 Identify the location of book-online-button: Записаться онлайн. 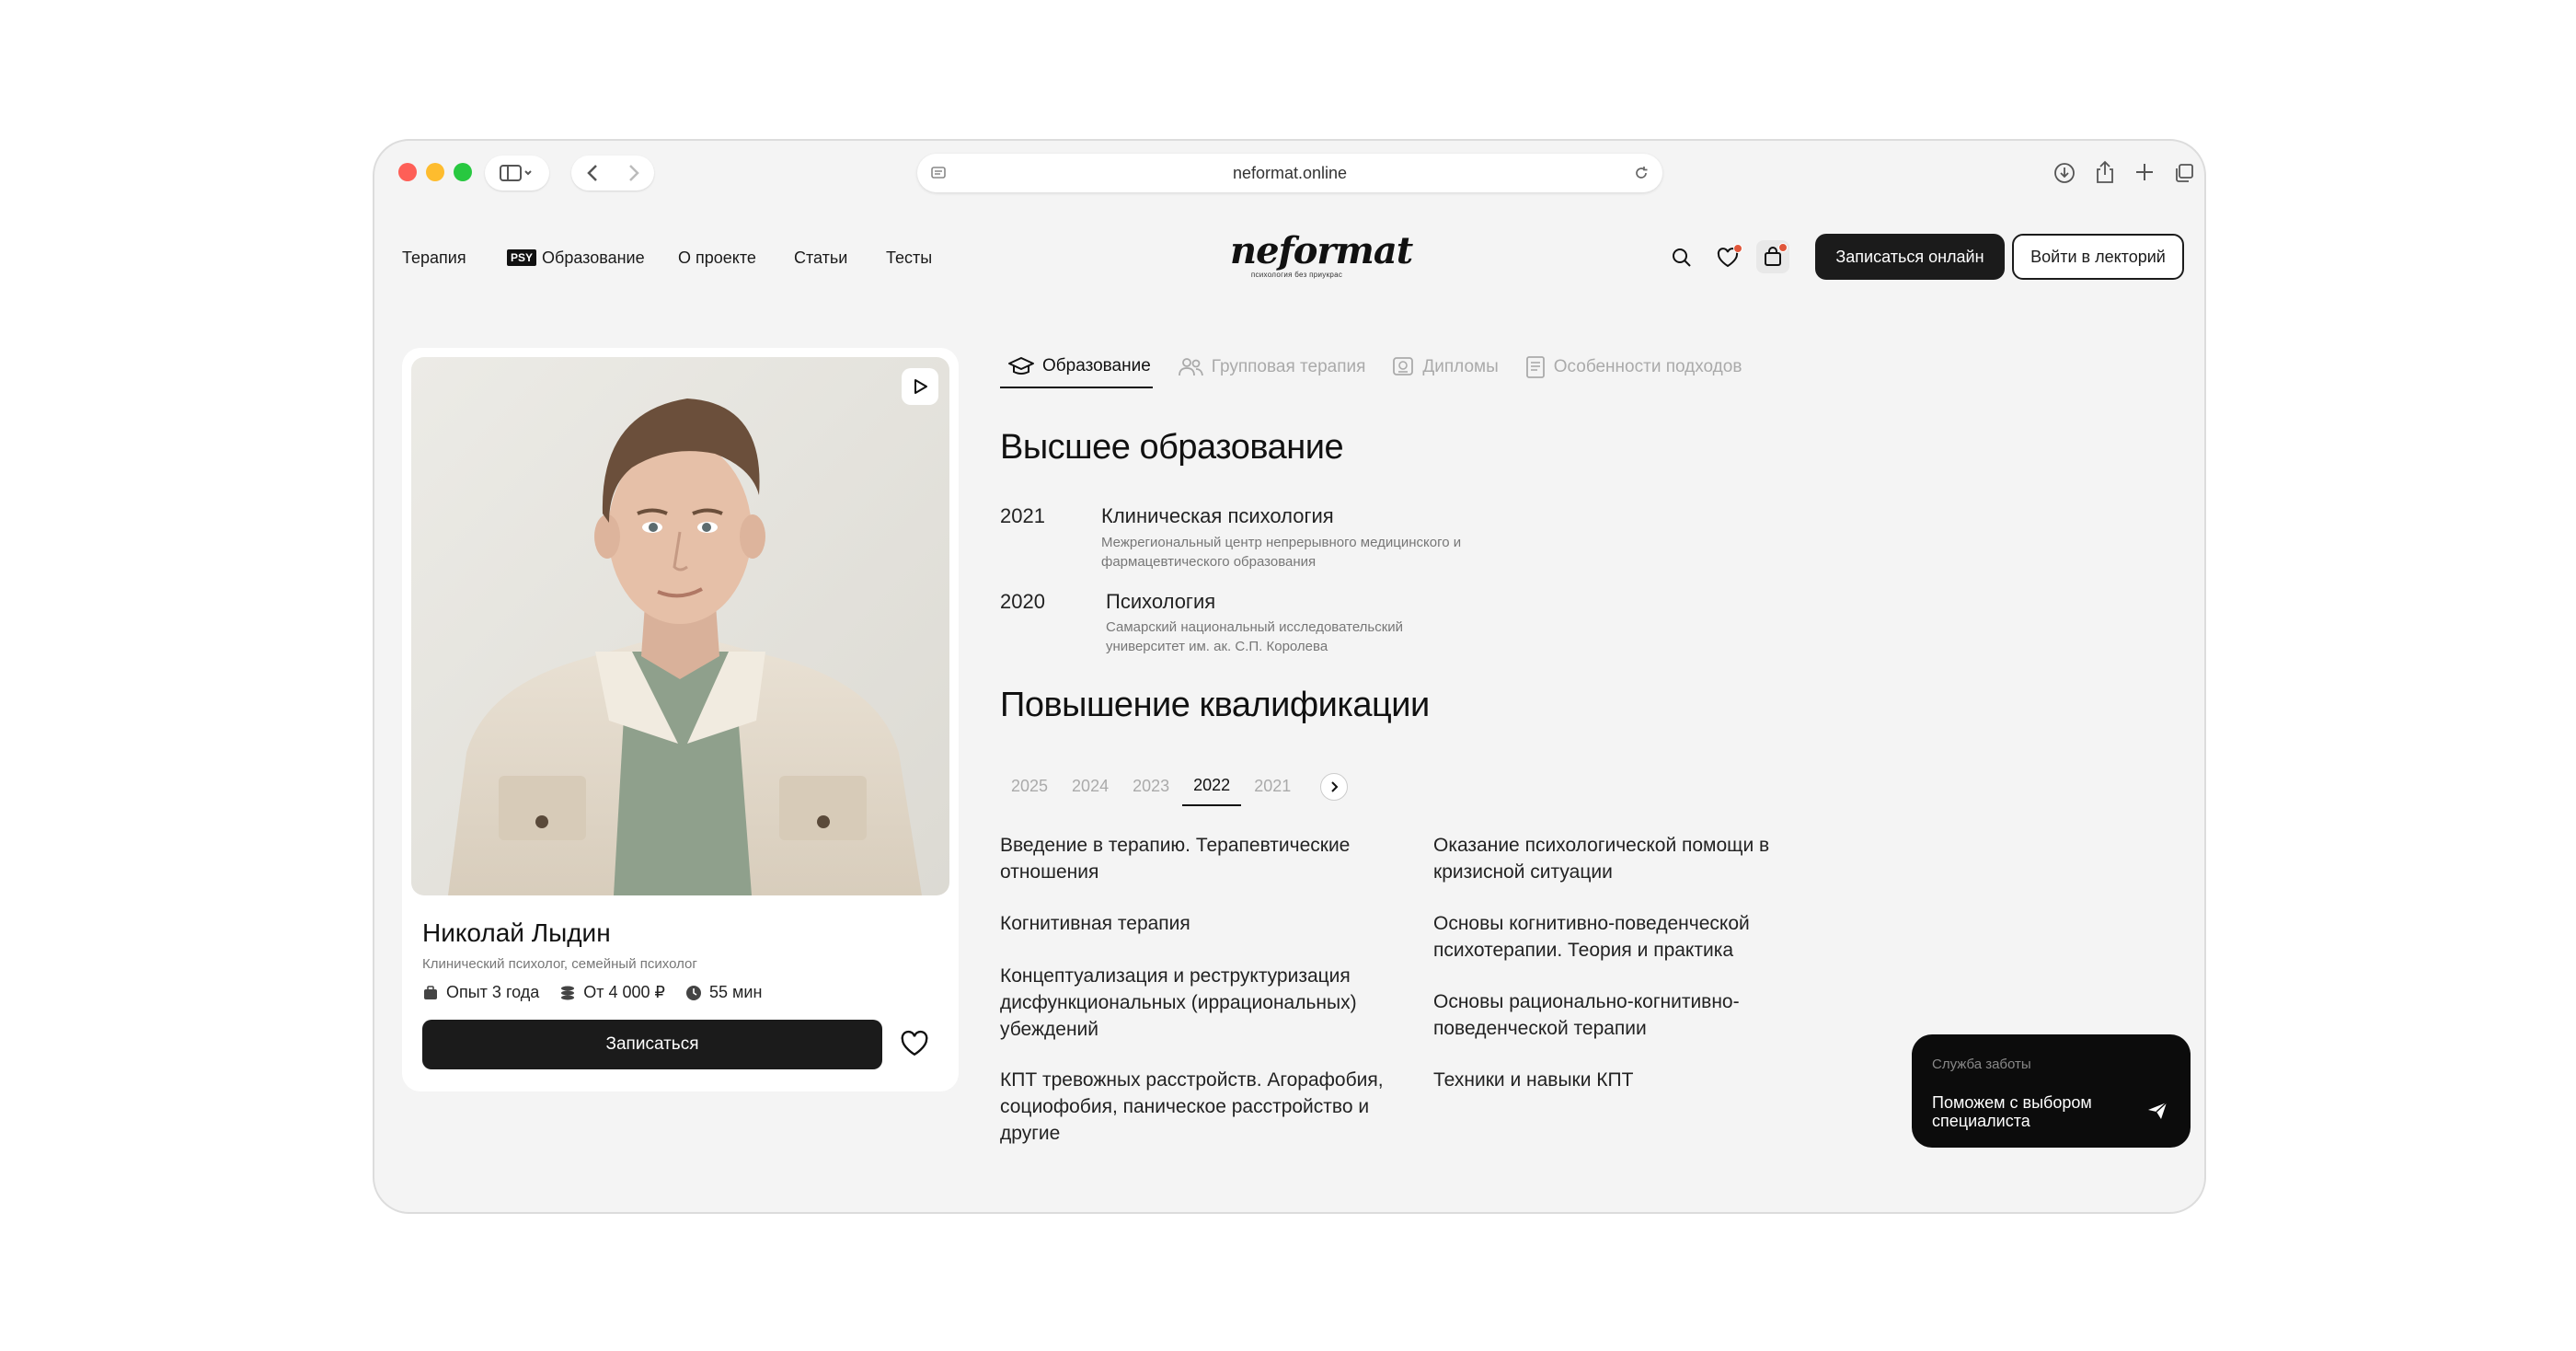
(1910, 257).